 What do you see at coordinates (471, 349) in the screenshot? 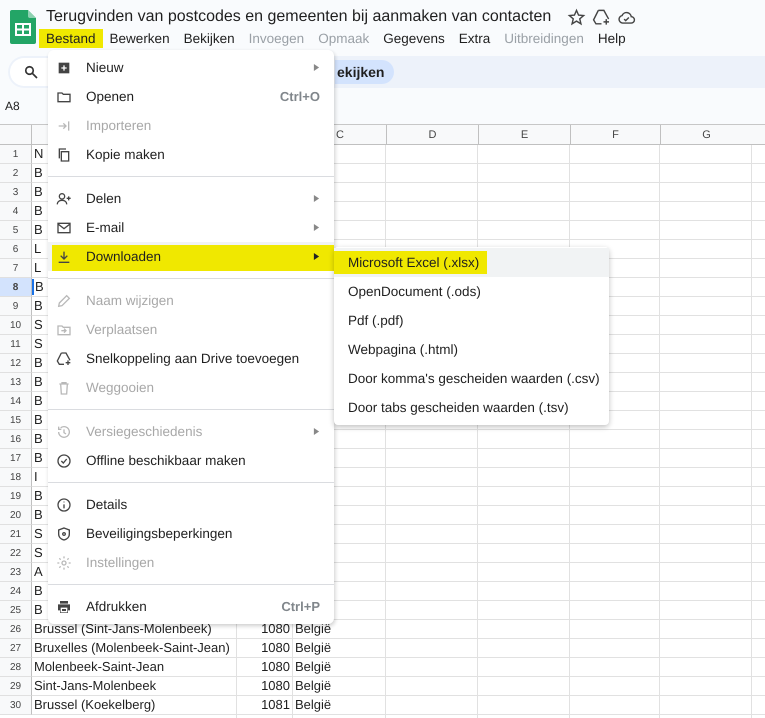
I see `menu-item: Webpagina (.html)` at bounding box center [471, 349].